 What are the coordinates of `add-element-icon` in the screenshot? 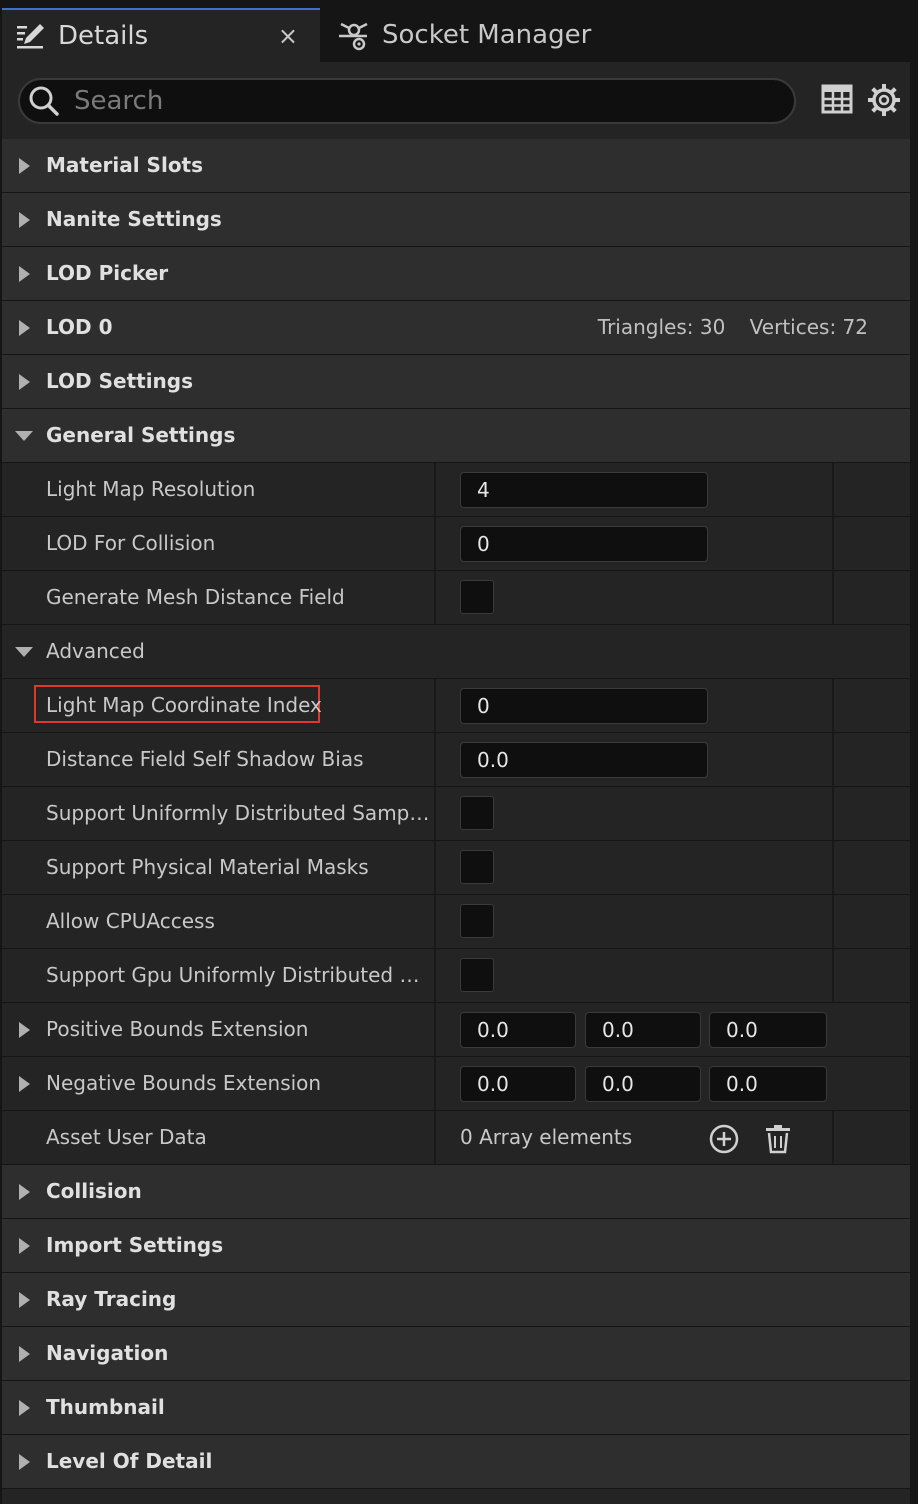 It's located at (724, 1139).